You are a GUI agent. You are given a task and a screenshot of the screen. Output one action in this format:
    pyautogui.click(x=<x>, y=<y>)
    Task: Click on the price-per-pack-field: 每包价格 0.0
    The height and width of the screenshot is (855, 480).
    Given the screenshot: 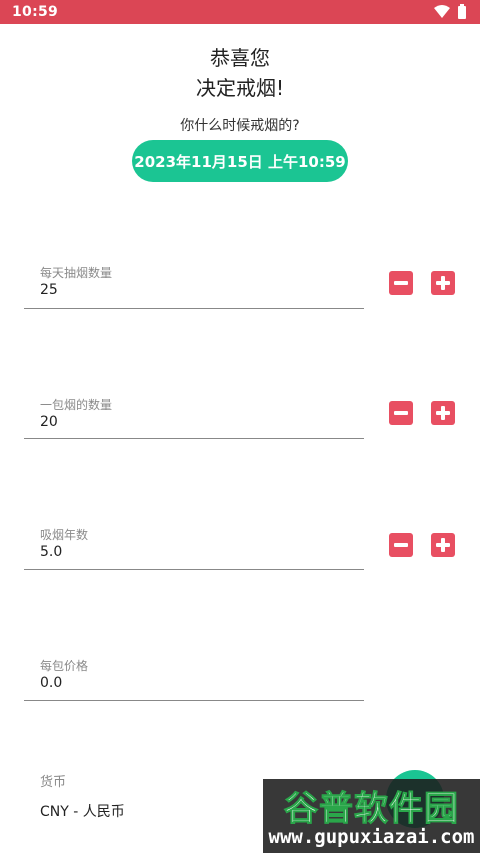 What is the action you would take?
    pyautogui.click(x=194, y=679)
    